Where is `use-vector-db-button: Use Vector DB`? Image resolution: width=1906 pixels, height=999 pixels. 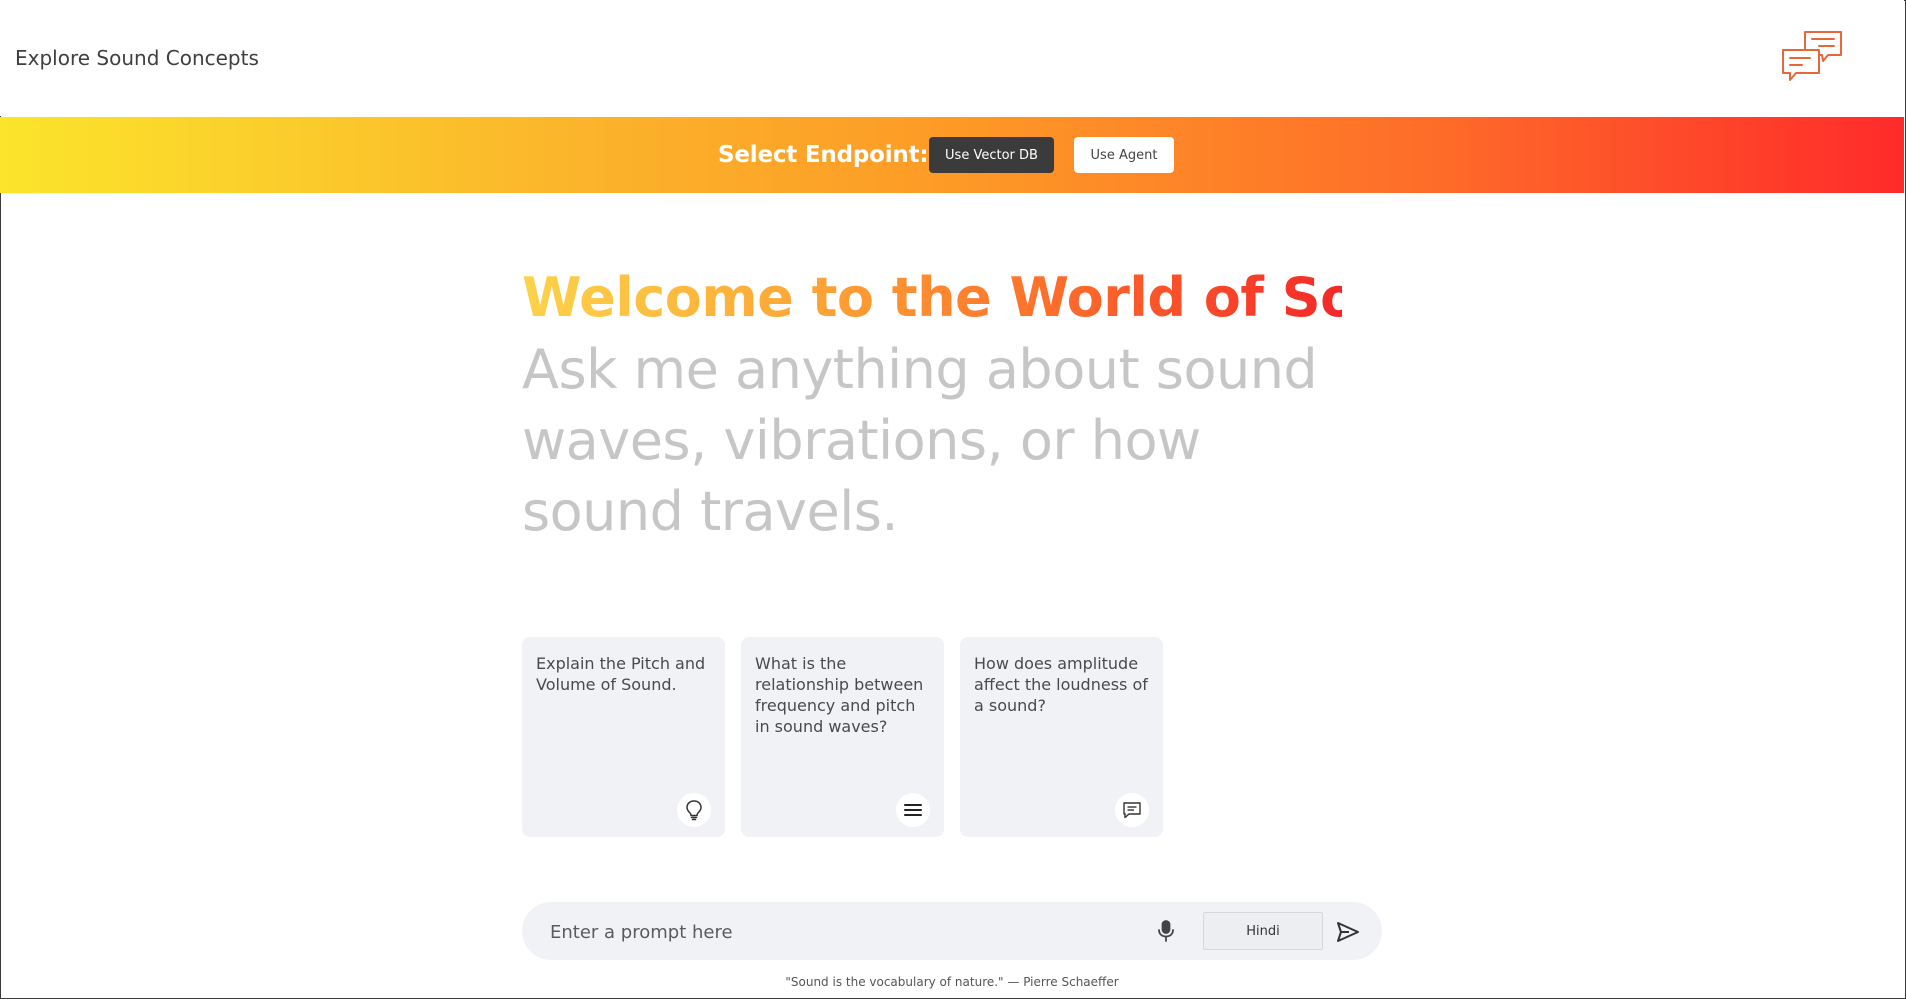
use-vector-db-button: Use Vector DB is located at coordinates (991, 155).